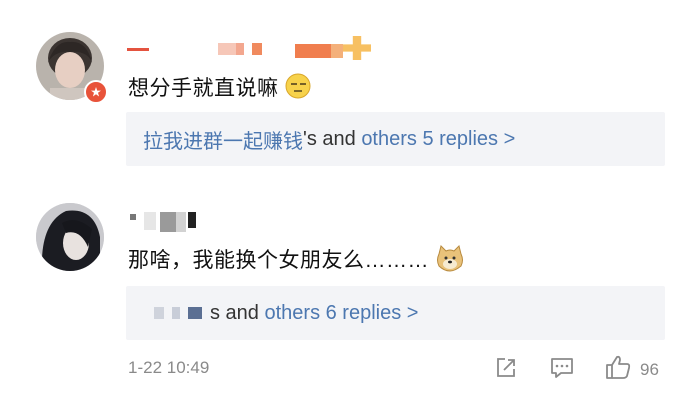 The height and width of the screenshot is (407, 700). Describe the element at coordinates (649, 369) in the screenshot. I see `like-count: 96` at that location.